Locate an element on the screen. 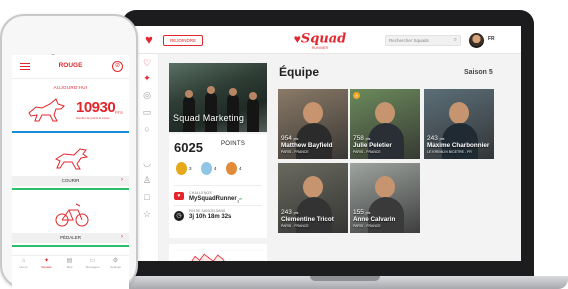 The height and width of the screenshot is (289, 568). member-name: Matthew Bayfield is located at coordinates (307, 145).